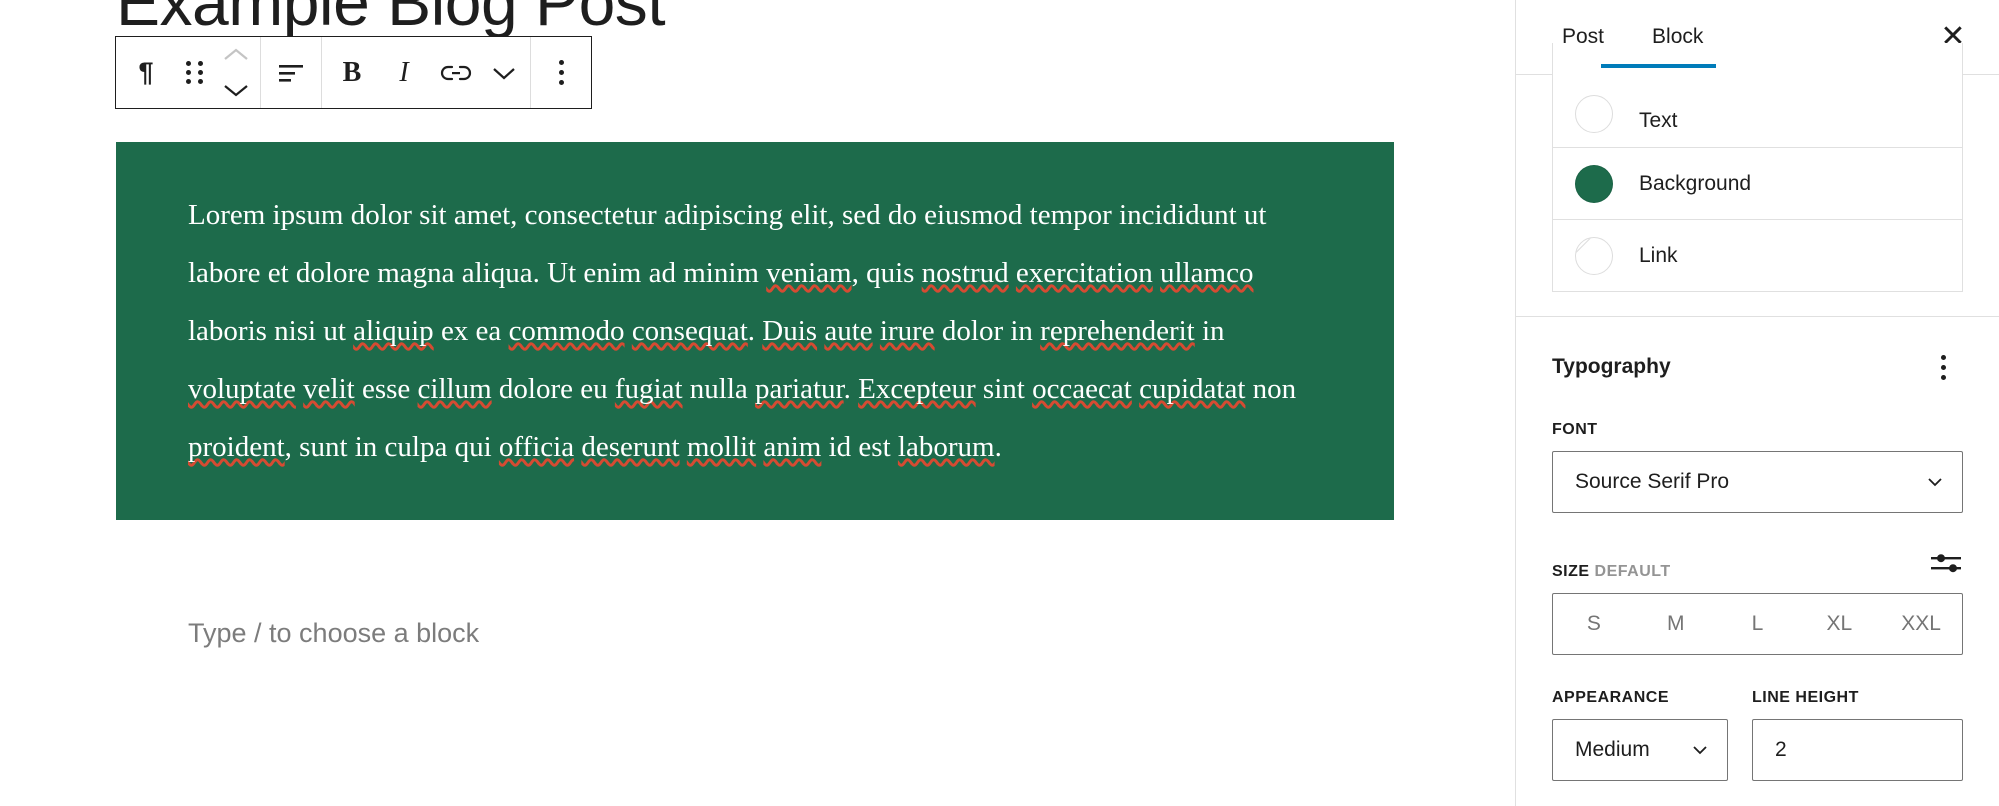 The image size is (1999, 806). I want to click on toolbar-group-format: B I, so click(426, 72).